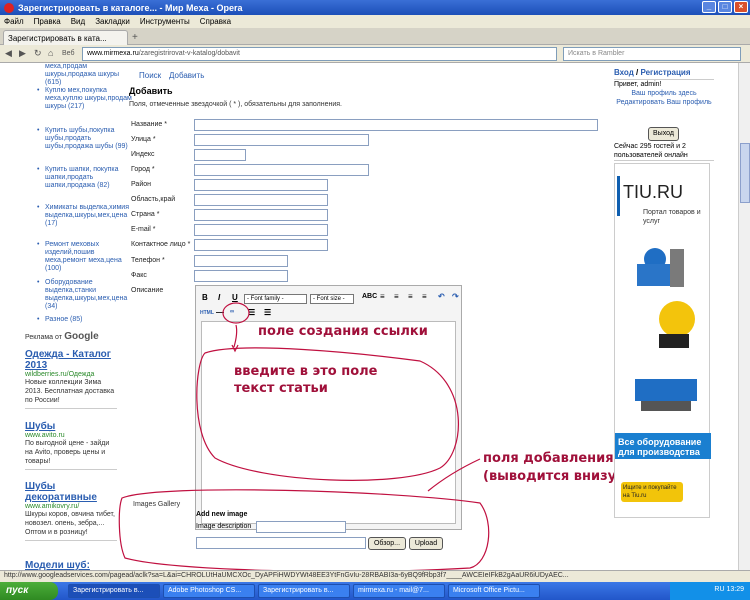 The width and height of the screenshot is (750, 600). Describe the element at coordinates (426, 543) in the screenshot. I see `upload-button: Upload` at that location.